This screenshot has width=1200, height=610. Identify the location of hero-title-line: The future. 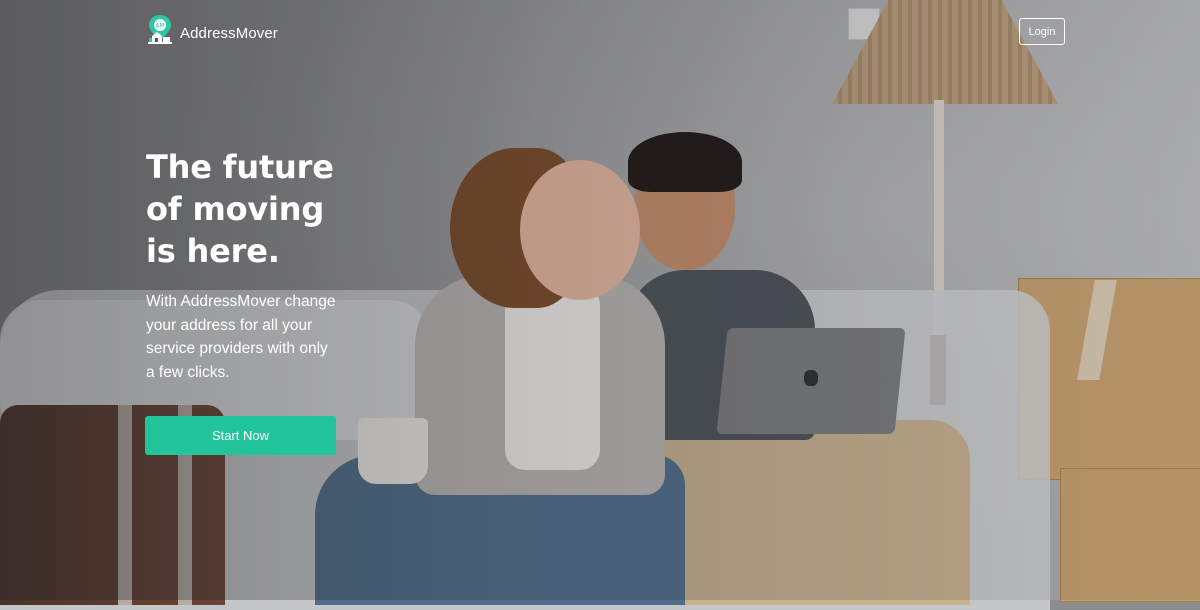
(240, 167).